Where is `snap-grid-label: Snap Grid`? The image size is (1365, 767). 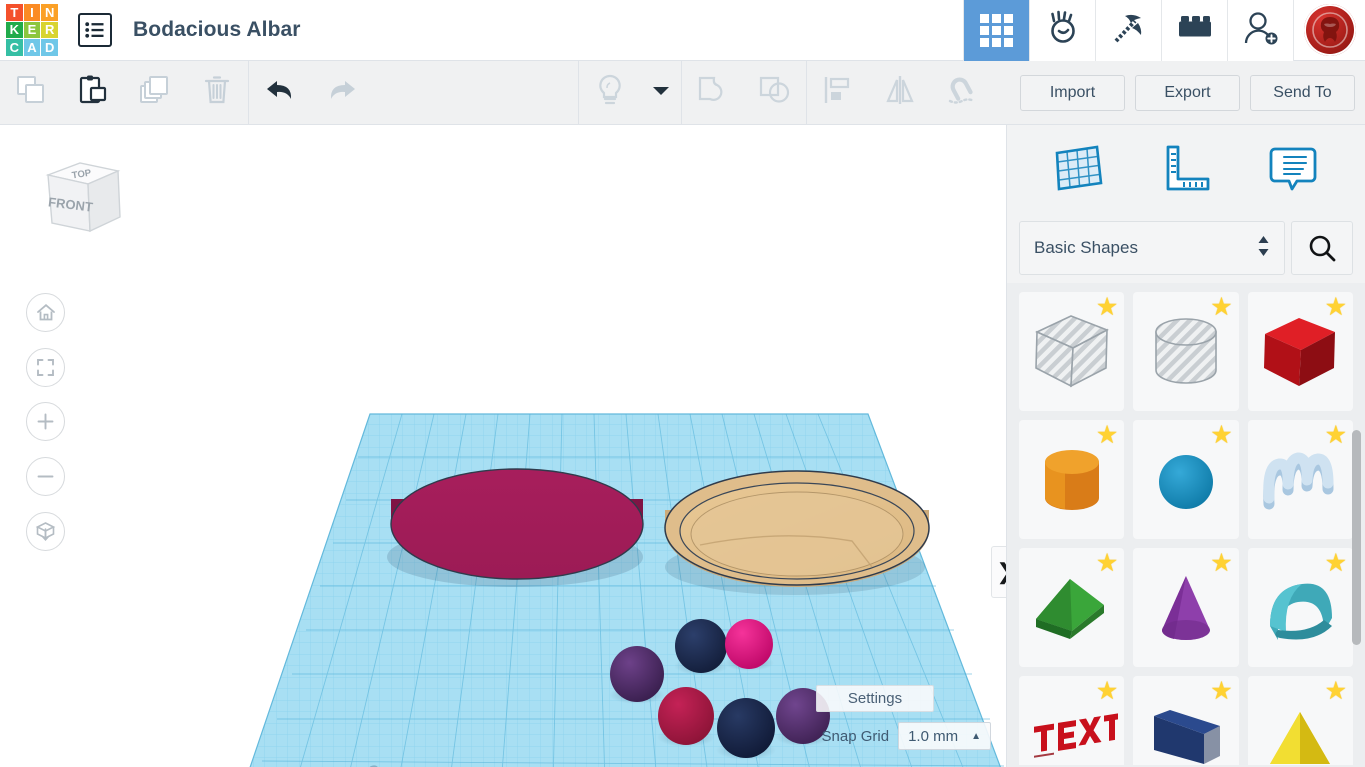
snap-grid-label: Snap Grid is located at coordinates (855, 736).